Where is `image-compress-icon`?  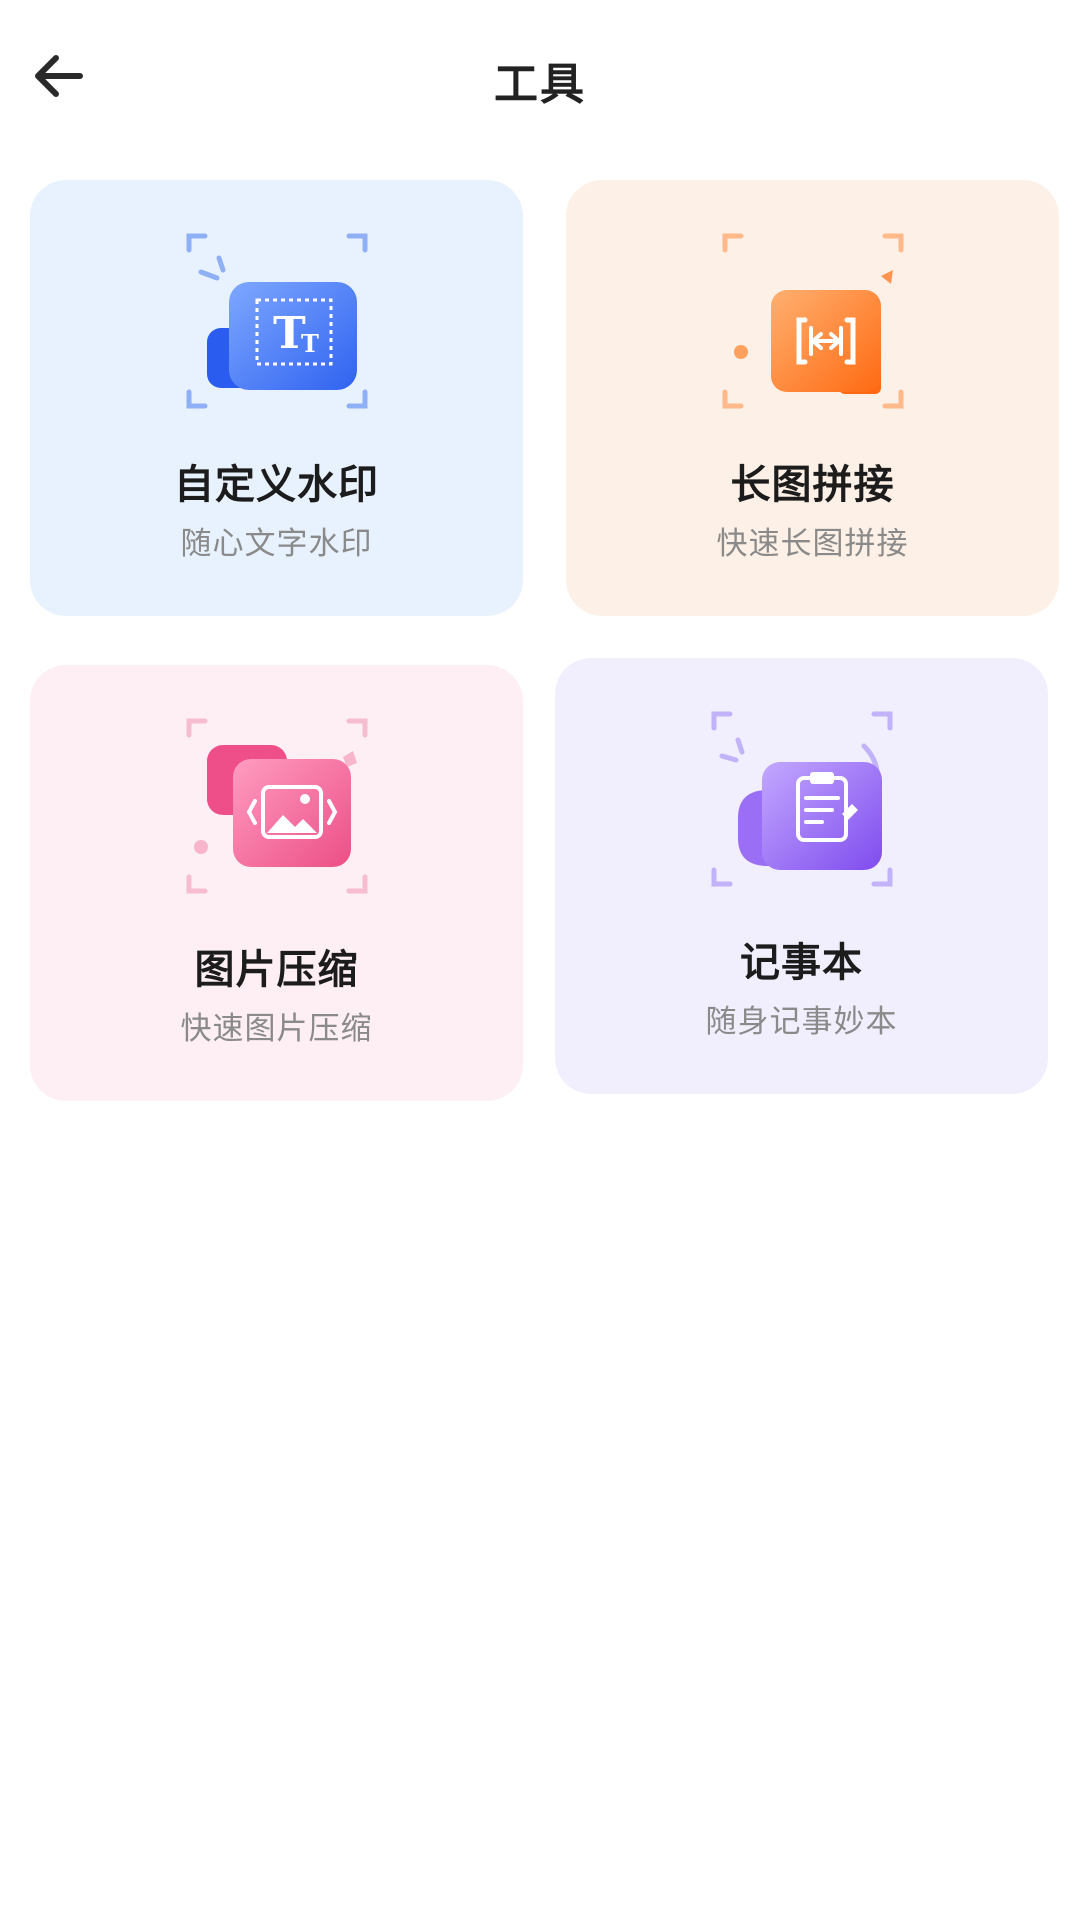 image-compress-icon is located at coordinates (276, 806).